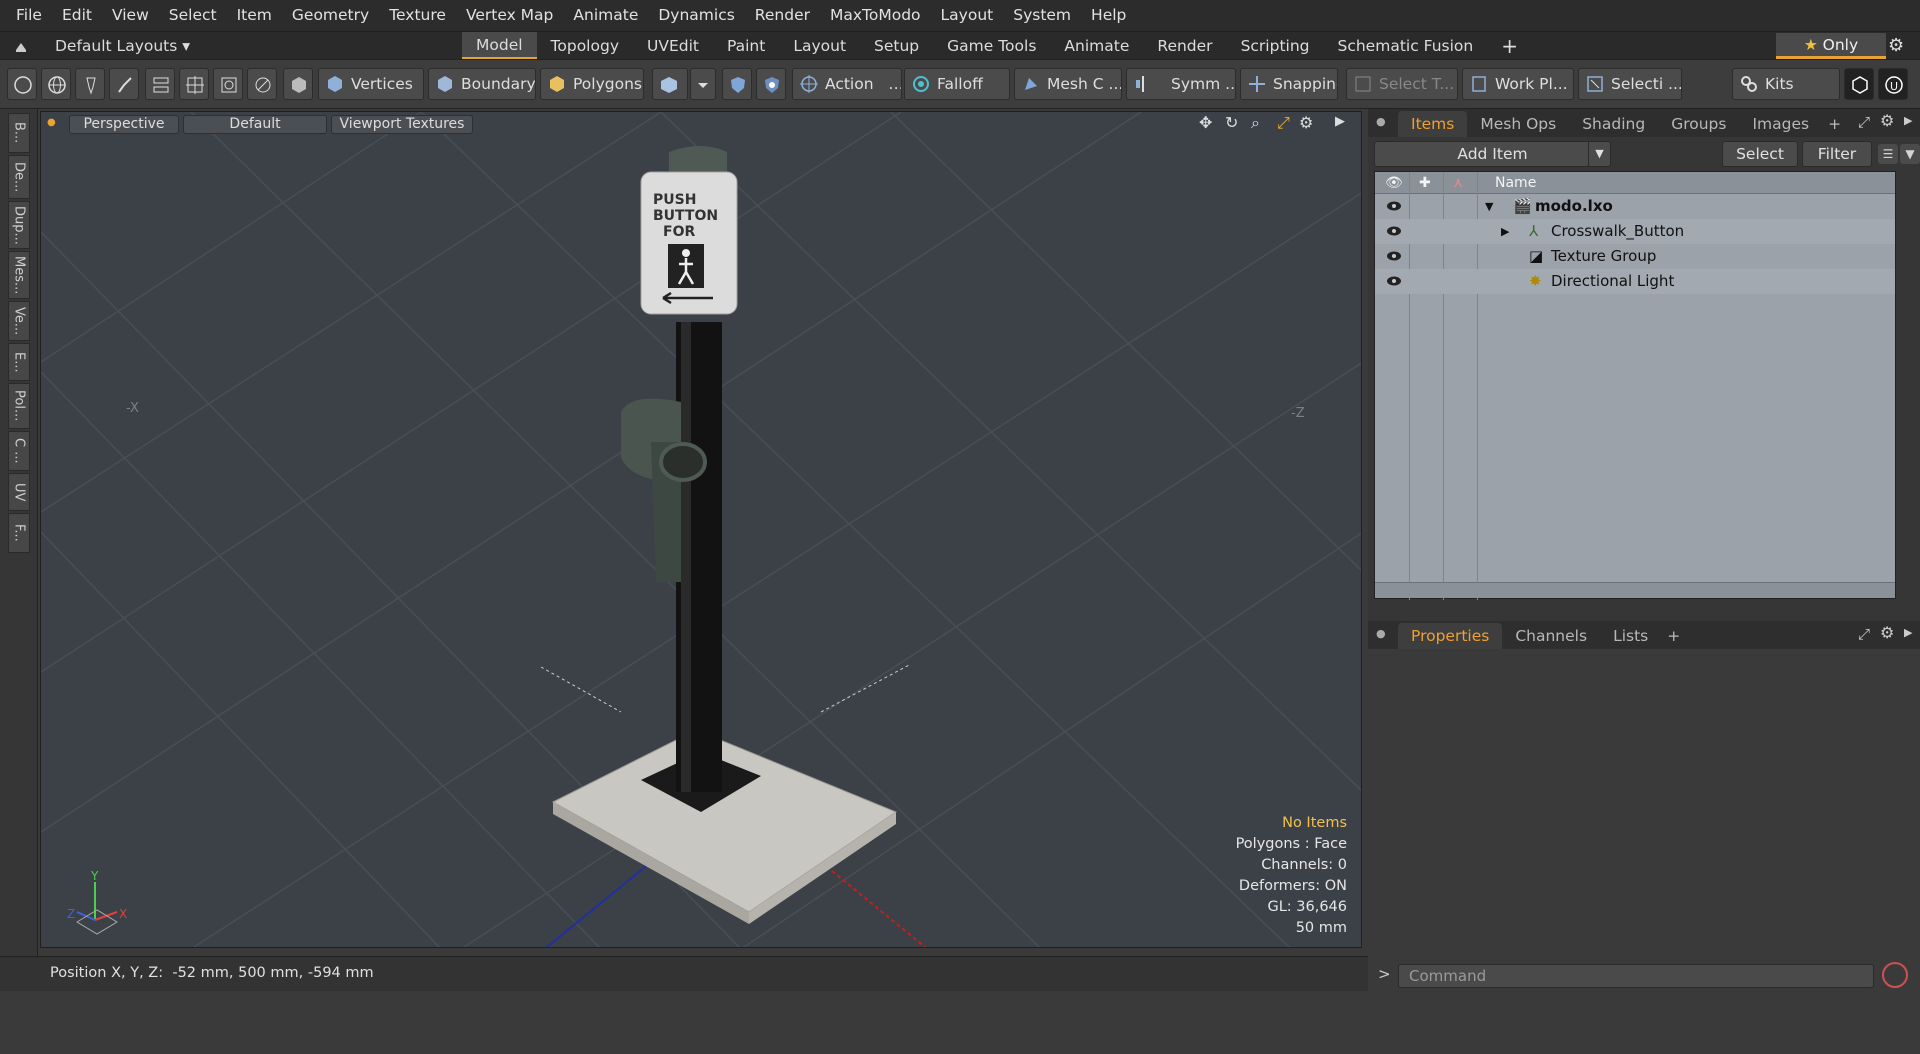 This screenshot has height=1054, width=1920. I want to click on vertices-button: Vertices, so click(371, 84).